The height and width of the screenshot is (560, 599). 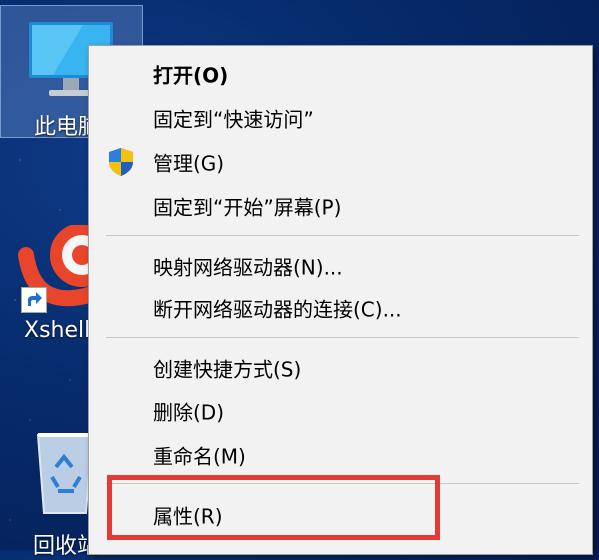 What do you see at coordinates (189, 412) in the screenshot?
I see `menu-item-label: 删除(D)` at bounding box center [189, 412].